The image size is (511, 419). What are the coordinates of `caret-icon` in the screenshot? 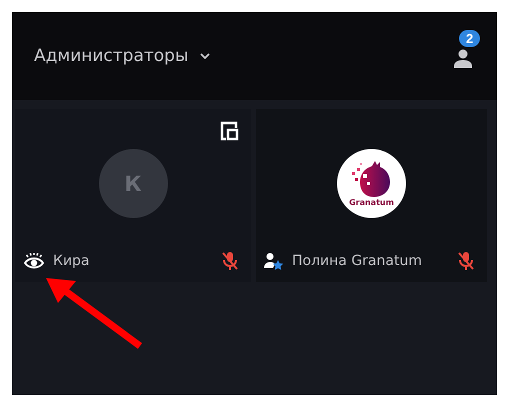 It's located at (205, 56).